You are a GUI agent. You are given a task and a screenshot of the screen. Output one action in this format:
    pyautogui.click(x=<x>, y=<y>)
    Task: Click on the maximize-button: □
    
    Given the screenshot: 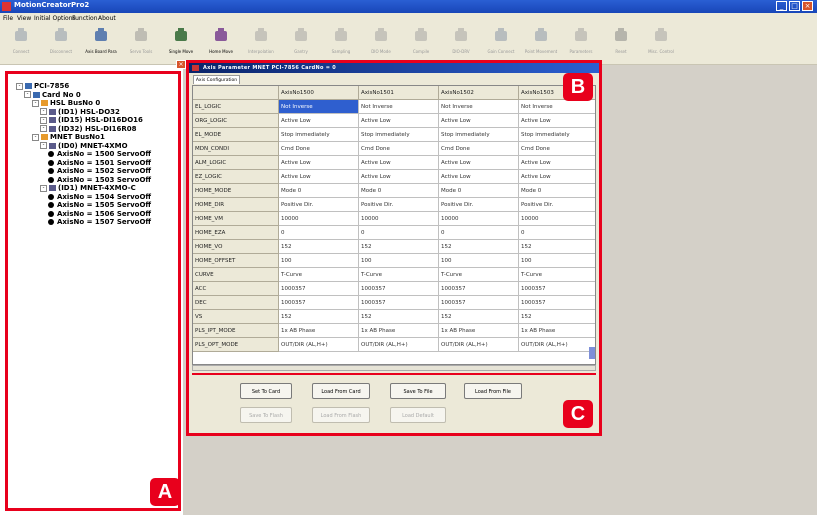 What is the action you would take?
    pyautogui.click(x=794, y=6)
    